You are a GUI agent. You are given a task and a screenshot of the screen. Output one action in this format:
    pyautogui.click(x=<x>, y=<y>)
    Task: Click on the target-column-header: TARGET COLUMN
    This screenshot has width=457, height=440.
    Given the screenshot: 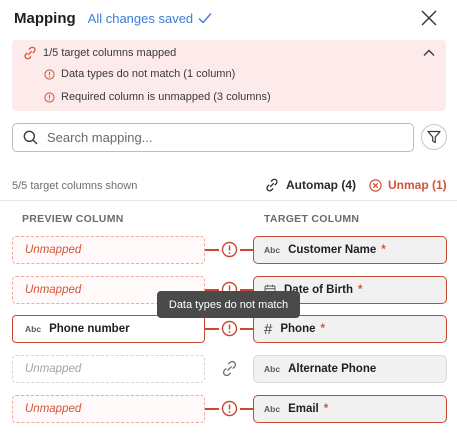 What is the action you would take?
    pyautogui.click(x=312, y=219)
    